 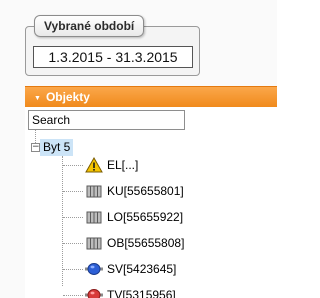 What do you see at coordinates (67, 97) in the screenshot?
I see `objects-header-title: Objekty` at bounding box center [67, 97].